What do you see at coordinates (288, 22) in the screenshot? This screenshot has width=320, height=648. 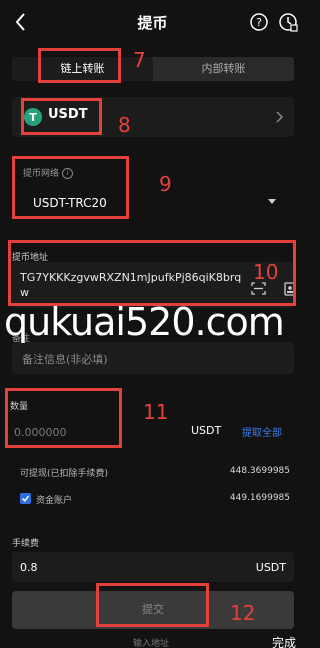 I see `records-icon` at bounding box center [288, 22].